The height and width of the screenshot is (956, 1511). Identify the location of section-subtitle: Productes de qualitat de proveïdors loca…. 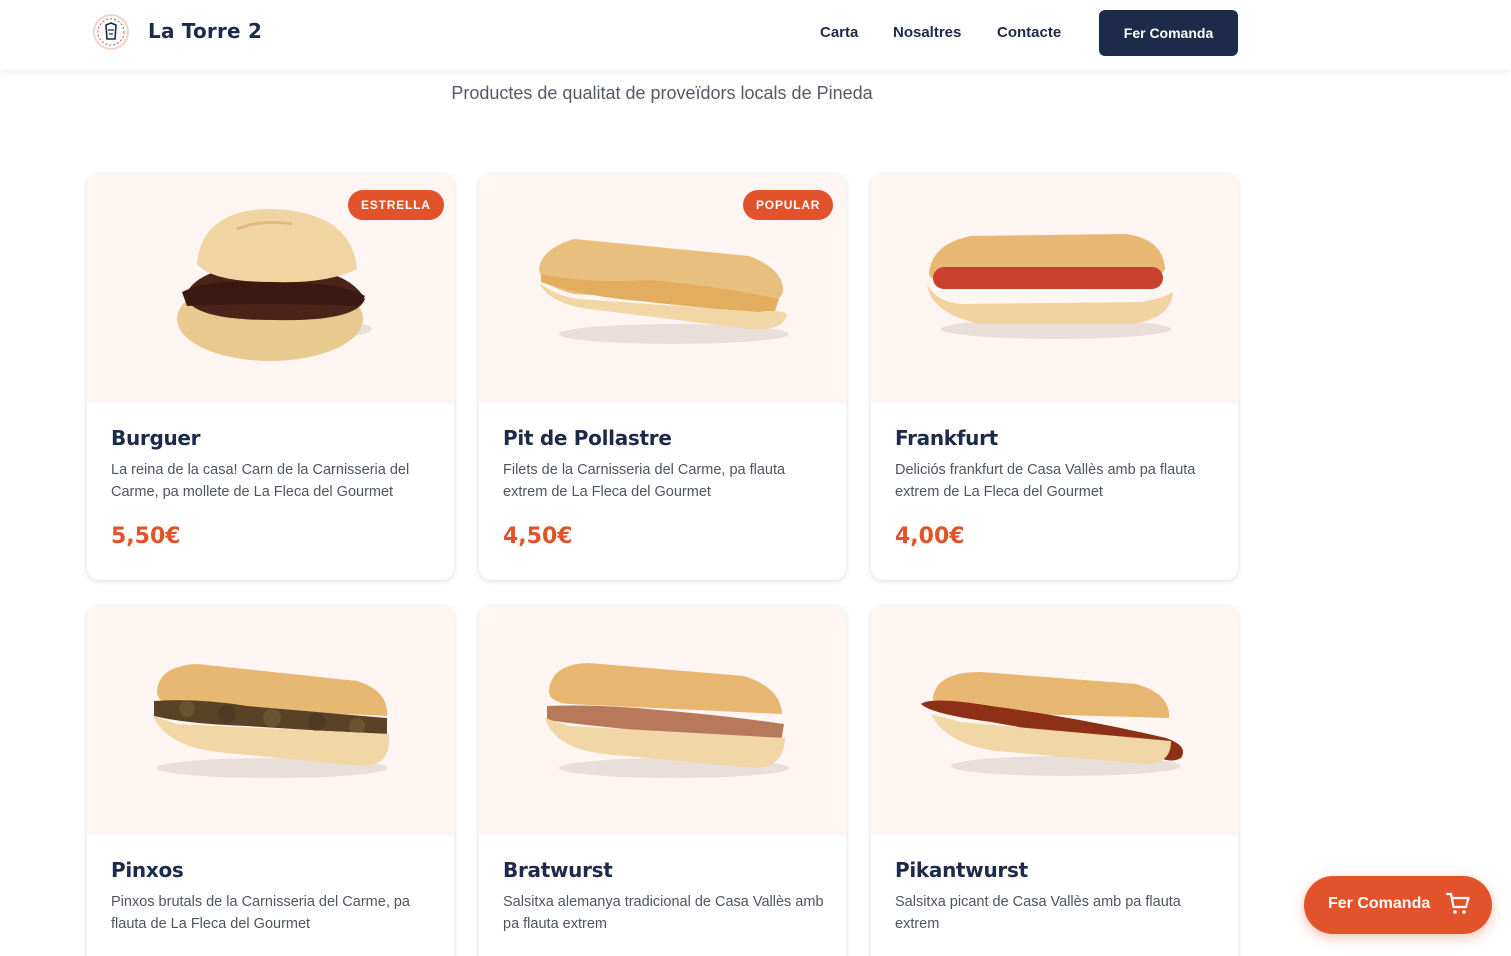
(662, 93).